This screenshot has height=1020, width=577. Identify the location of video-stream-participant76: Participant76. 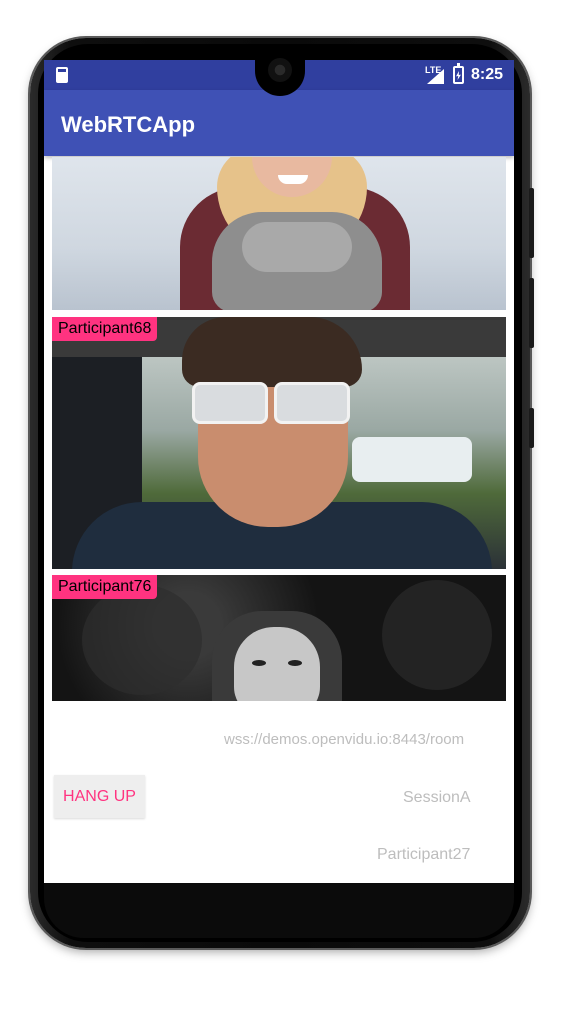
(279, 638).